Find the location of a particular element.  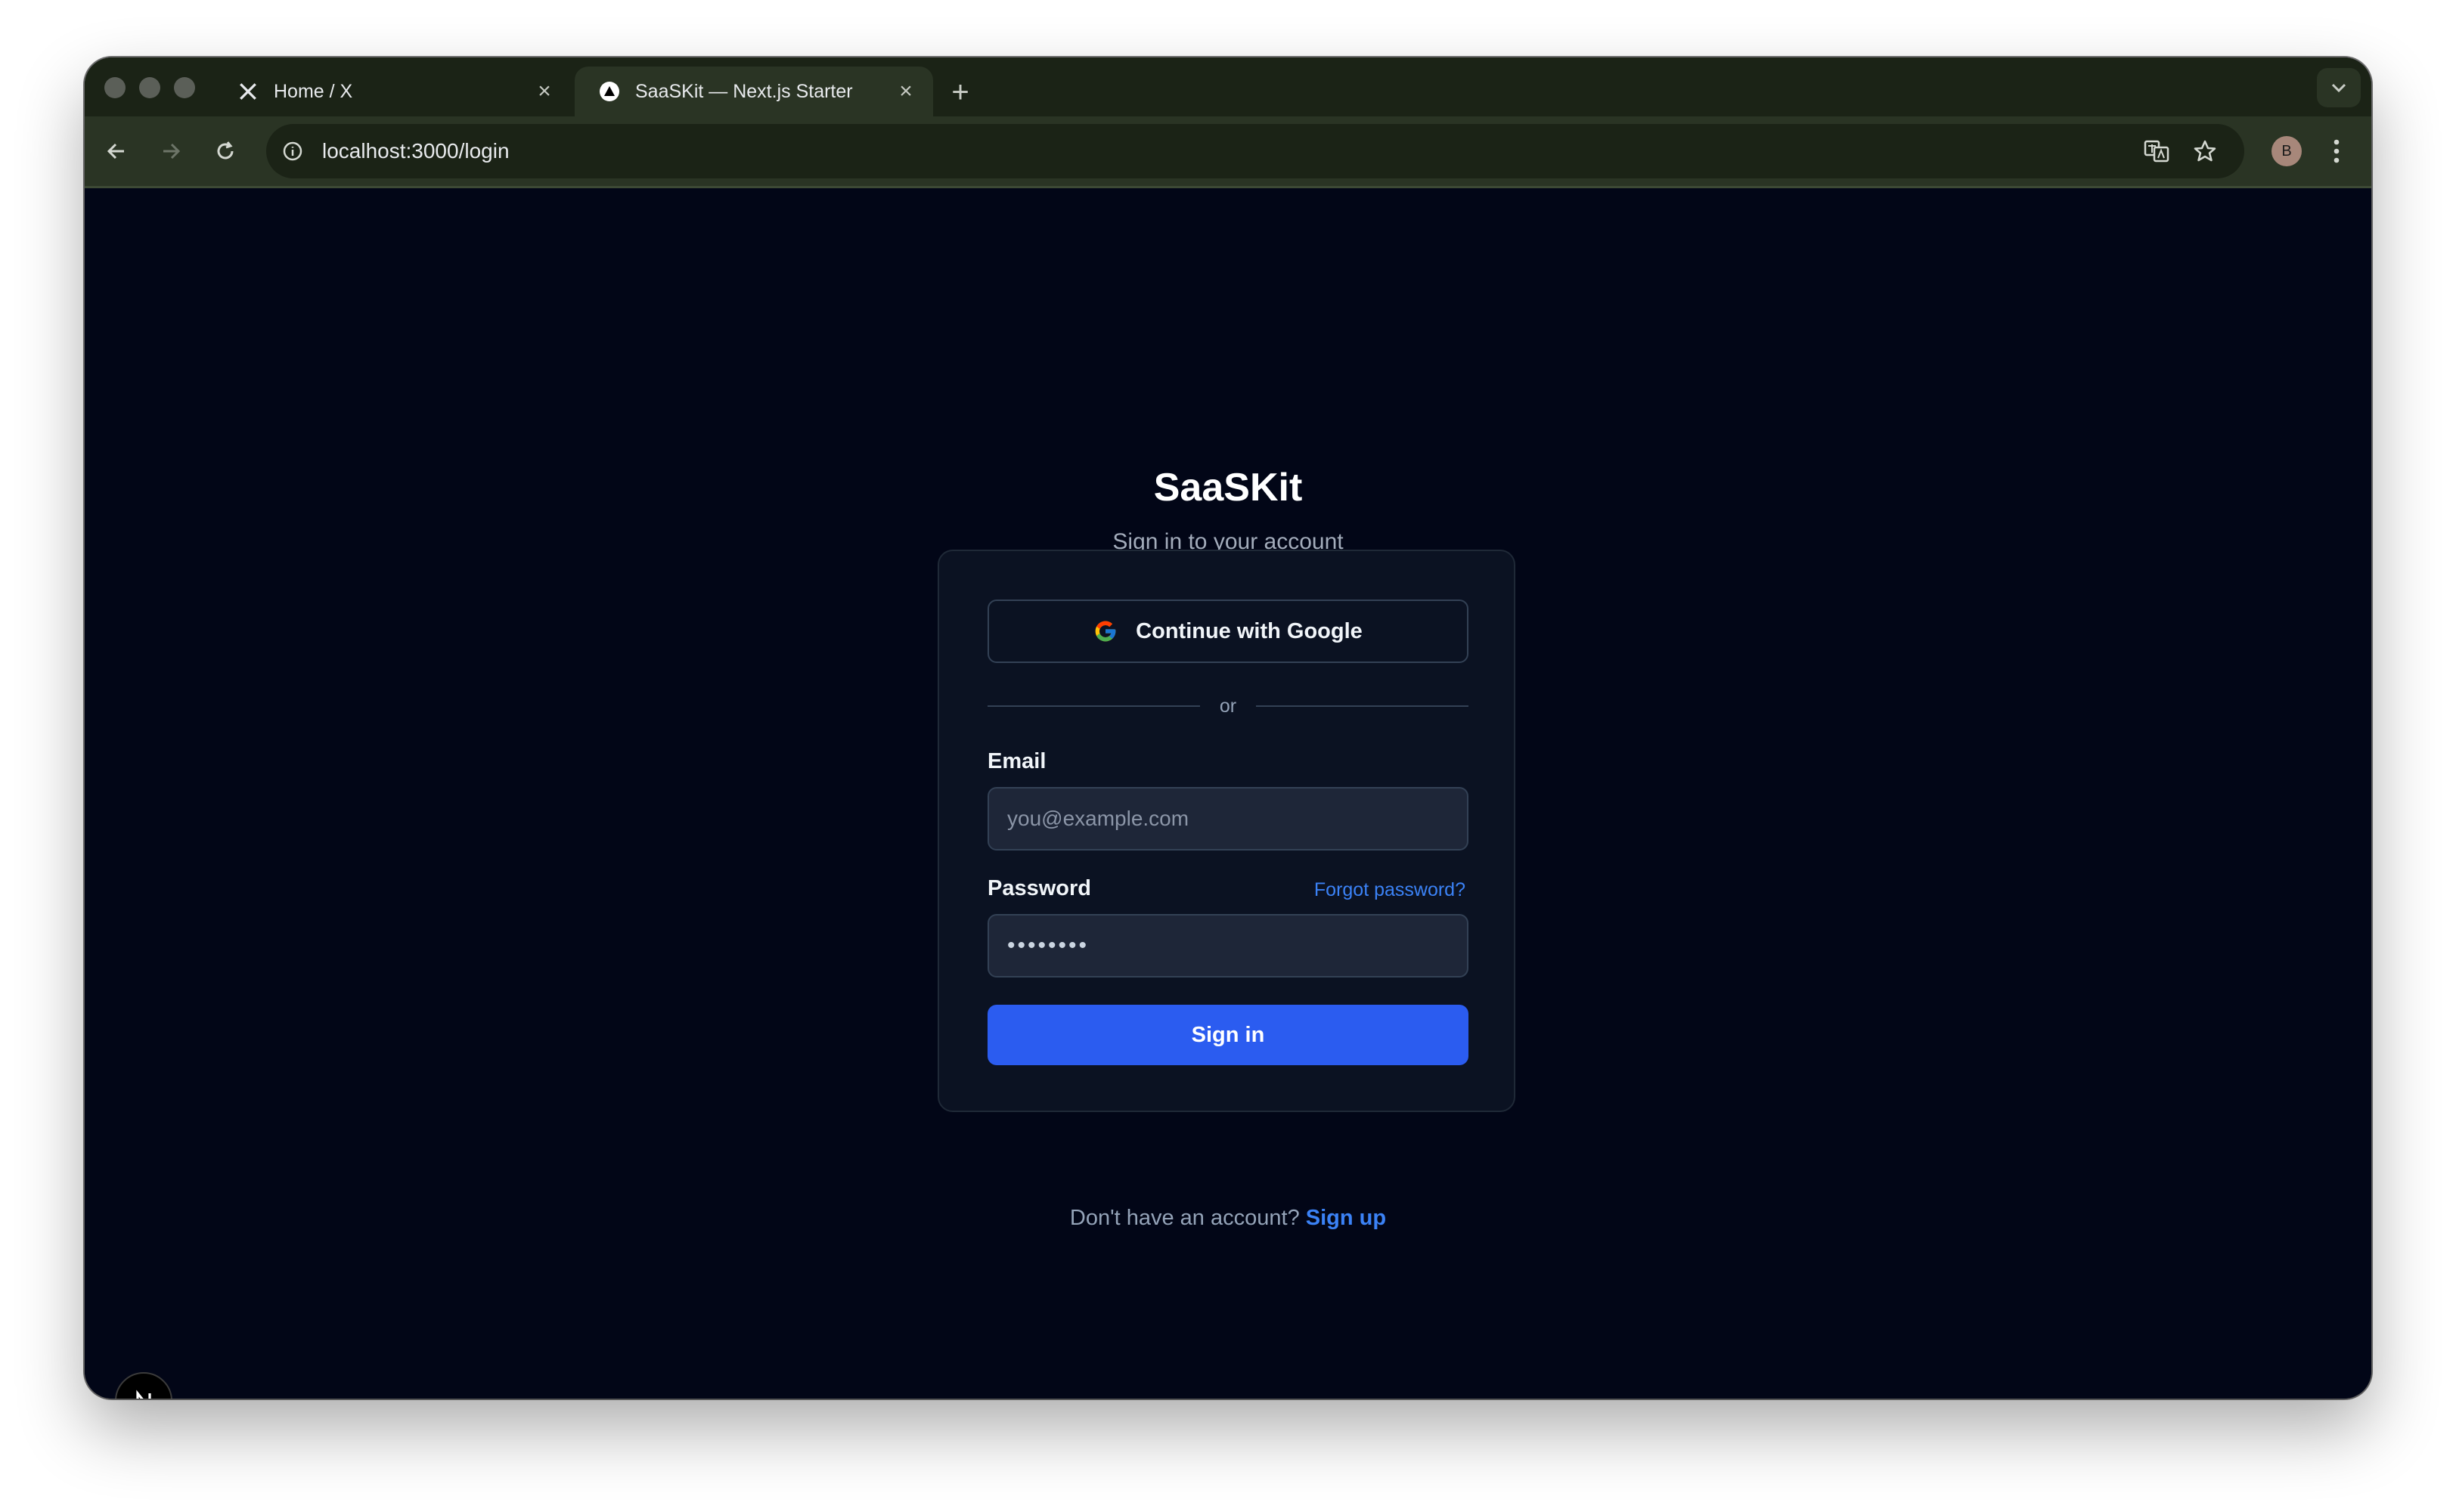

password-field: •••••••• is located at coordinates (1228, 946).